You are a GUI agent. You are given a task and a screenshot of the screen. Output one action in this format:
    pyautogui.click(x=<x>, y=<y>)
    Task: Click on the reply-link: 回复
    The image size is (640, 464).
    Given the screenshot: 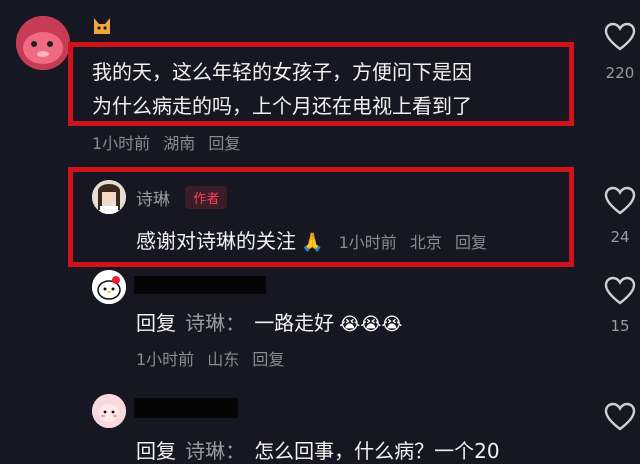 What is the action you would take?
    pyautogui.click(x=268, y=359)
    